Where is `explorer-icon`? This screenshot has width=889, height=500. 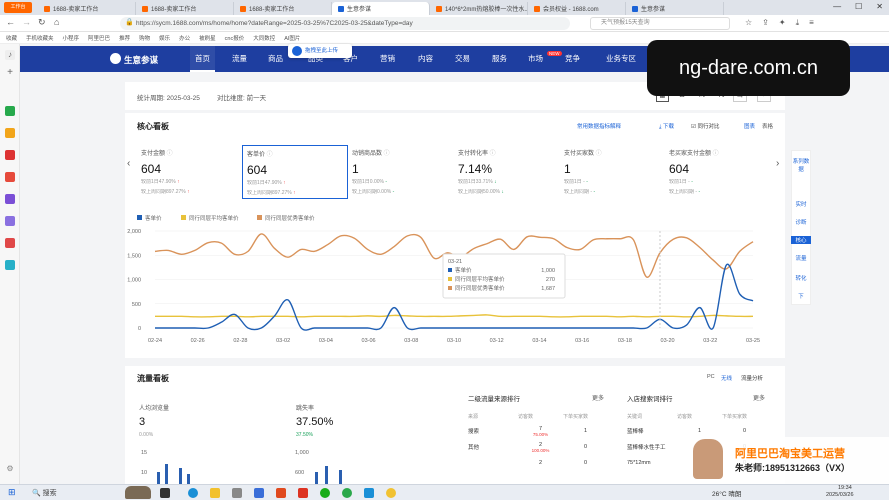 explorer-icon is located at coordinates (215, 493).